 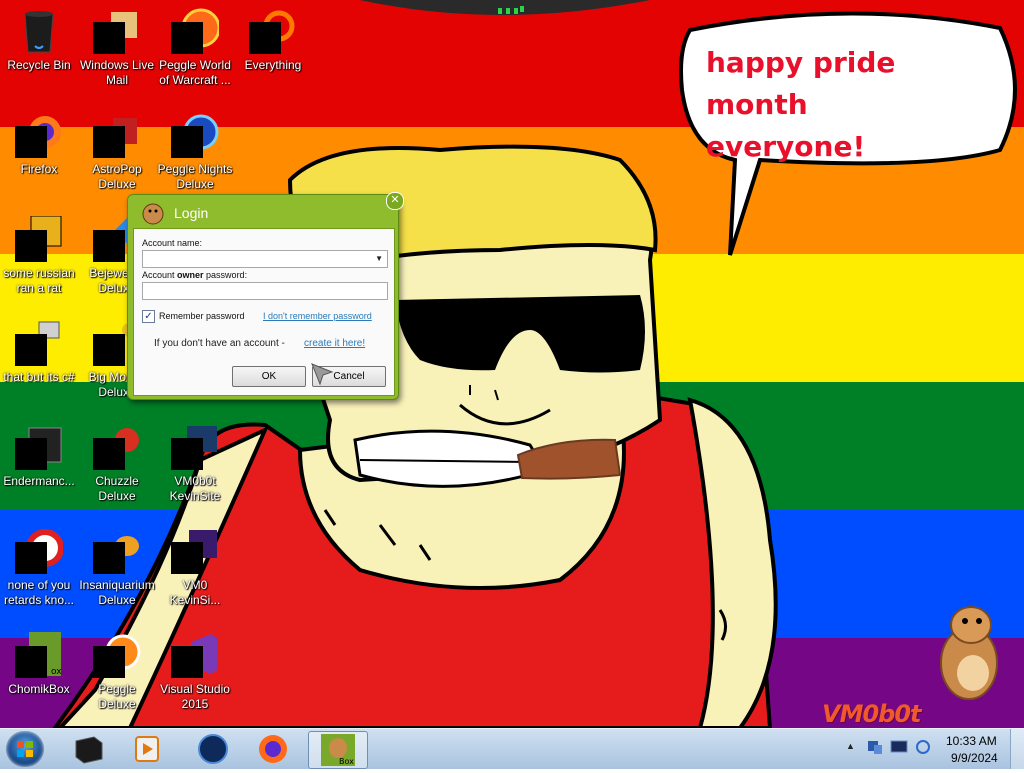 I want to click on password-field, so click(x=265, y=291).